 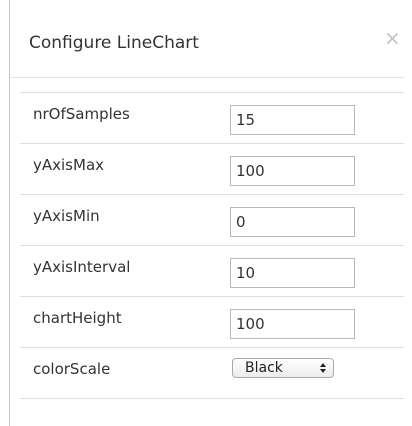 What do you see at coordinates (212, 117) in the screenshot?
I see `setting-row-nrofsamples: nrOfSamples` at bounding box center [212, 117].